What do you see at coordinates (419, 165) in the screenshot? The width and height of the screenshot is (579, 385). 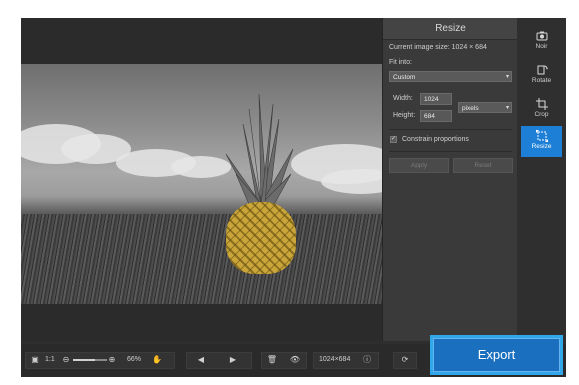 I see `apply-button: Apply` at bounding box center [419, 165].